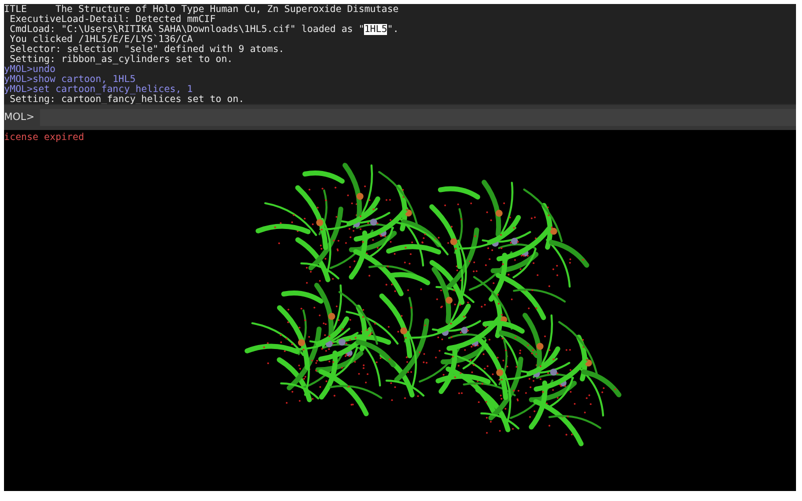  What do you see at coordinates (126, 99) in the screenshot?
I see `console-line: Setting: cartoon_fancy_helices set to on.` at bounding box center [126, 99].